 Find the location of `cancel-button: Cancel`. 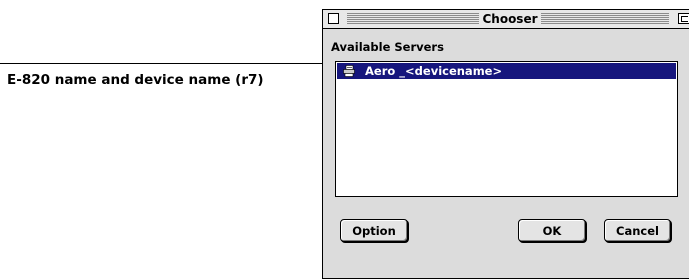

cancel-button: Cancel is located at coordinates (637, 230).